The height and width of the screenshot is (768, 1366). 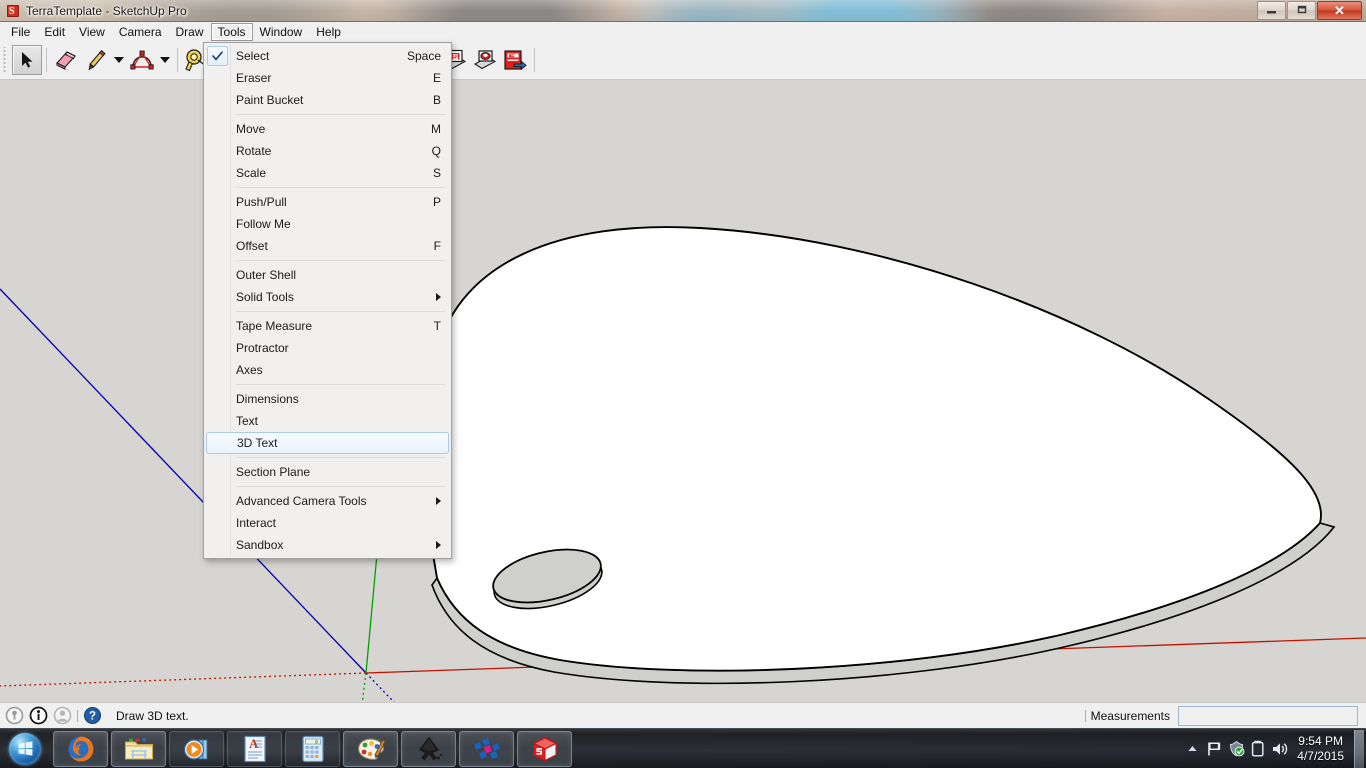 I want to click on user-profile-icon, so click(x=62, y=715).